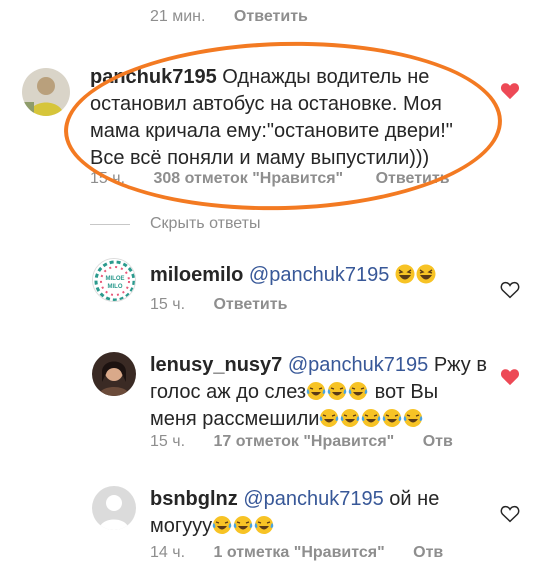  I want to click on reply-body: bsnbglnz @panchuk7195 ой не могууу, so click(325, 513).